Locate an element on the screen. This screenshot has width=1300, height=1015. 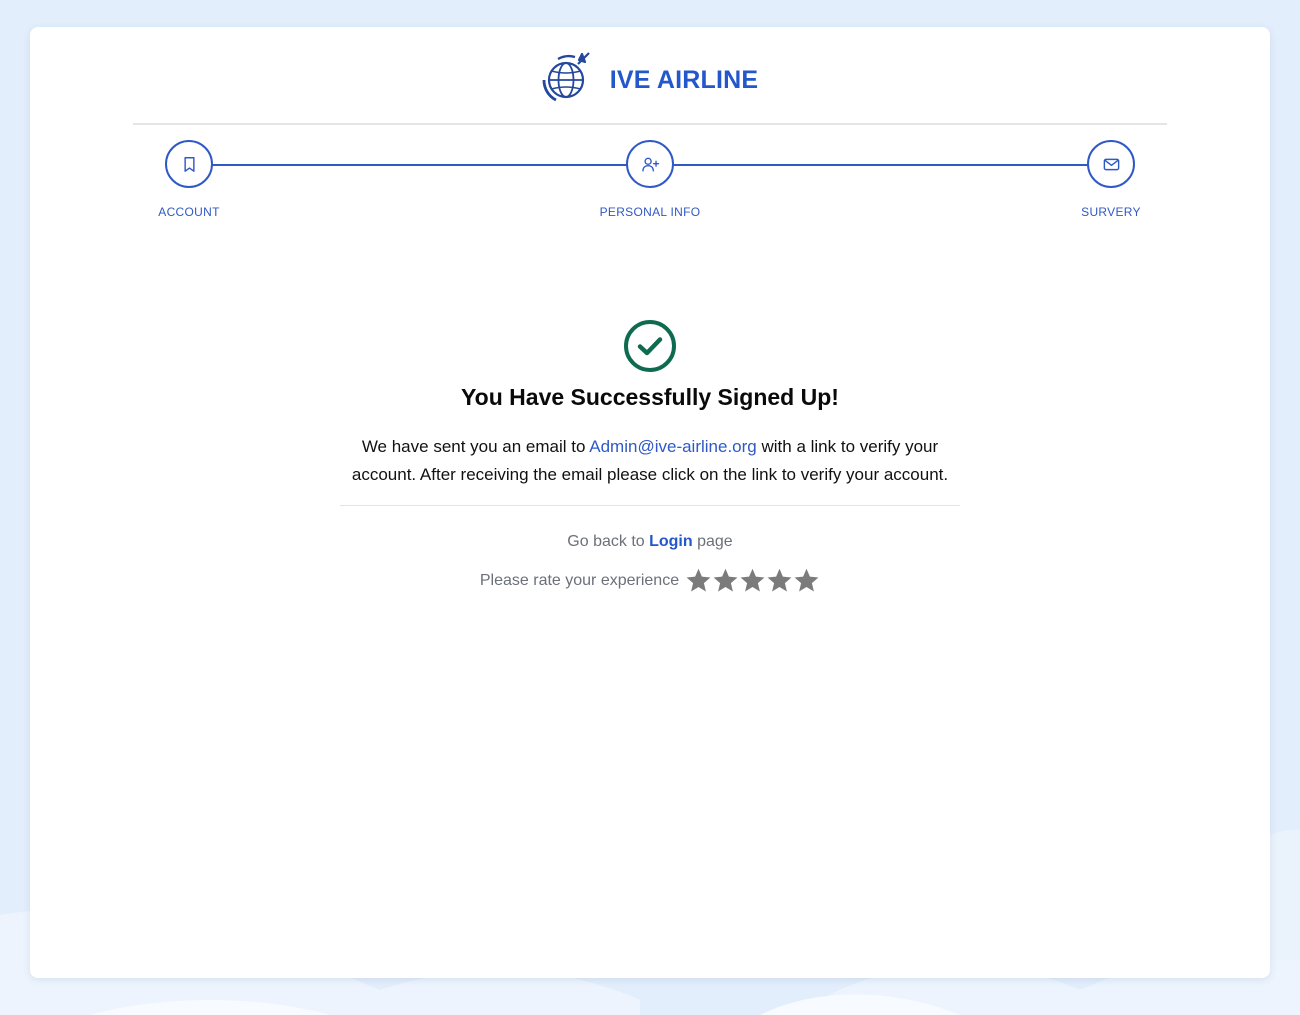
login-suffix: page is located at coordinates (715, 541).